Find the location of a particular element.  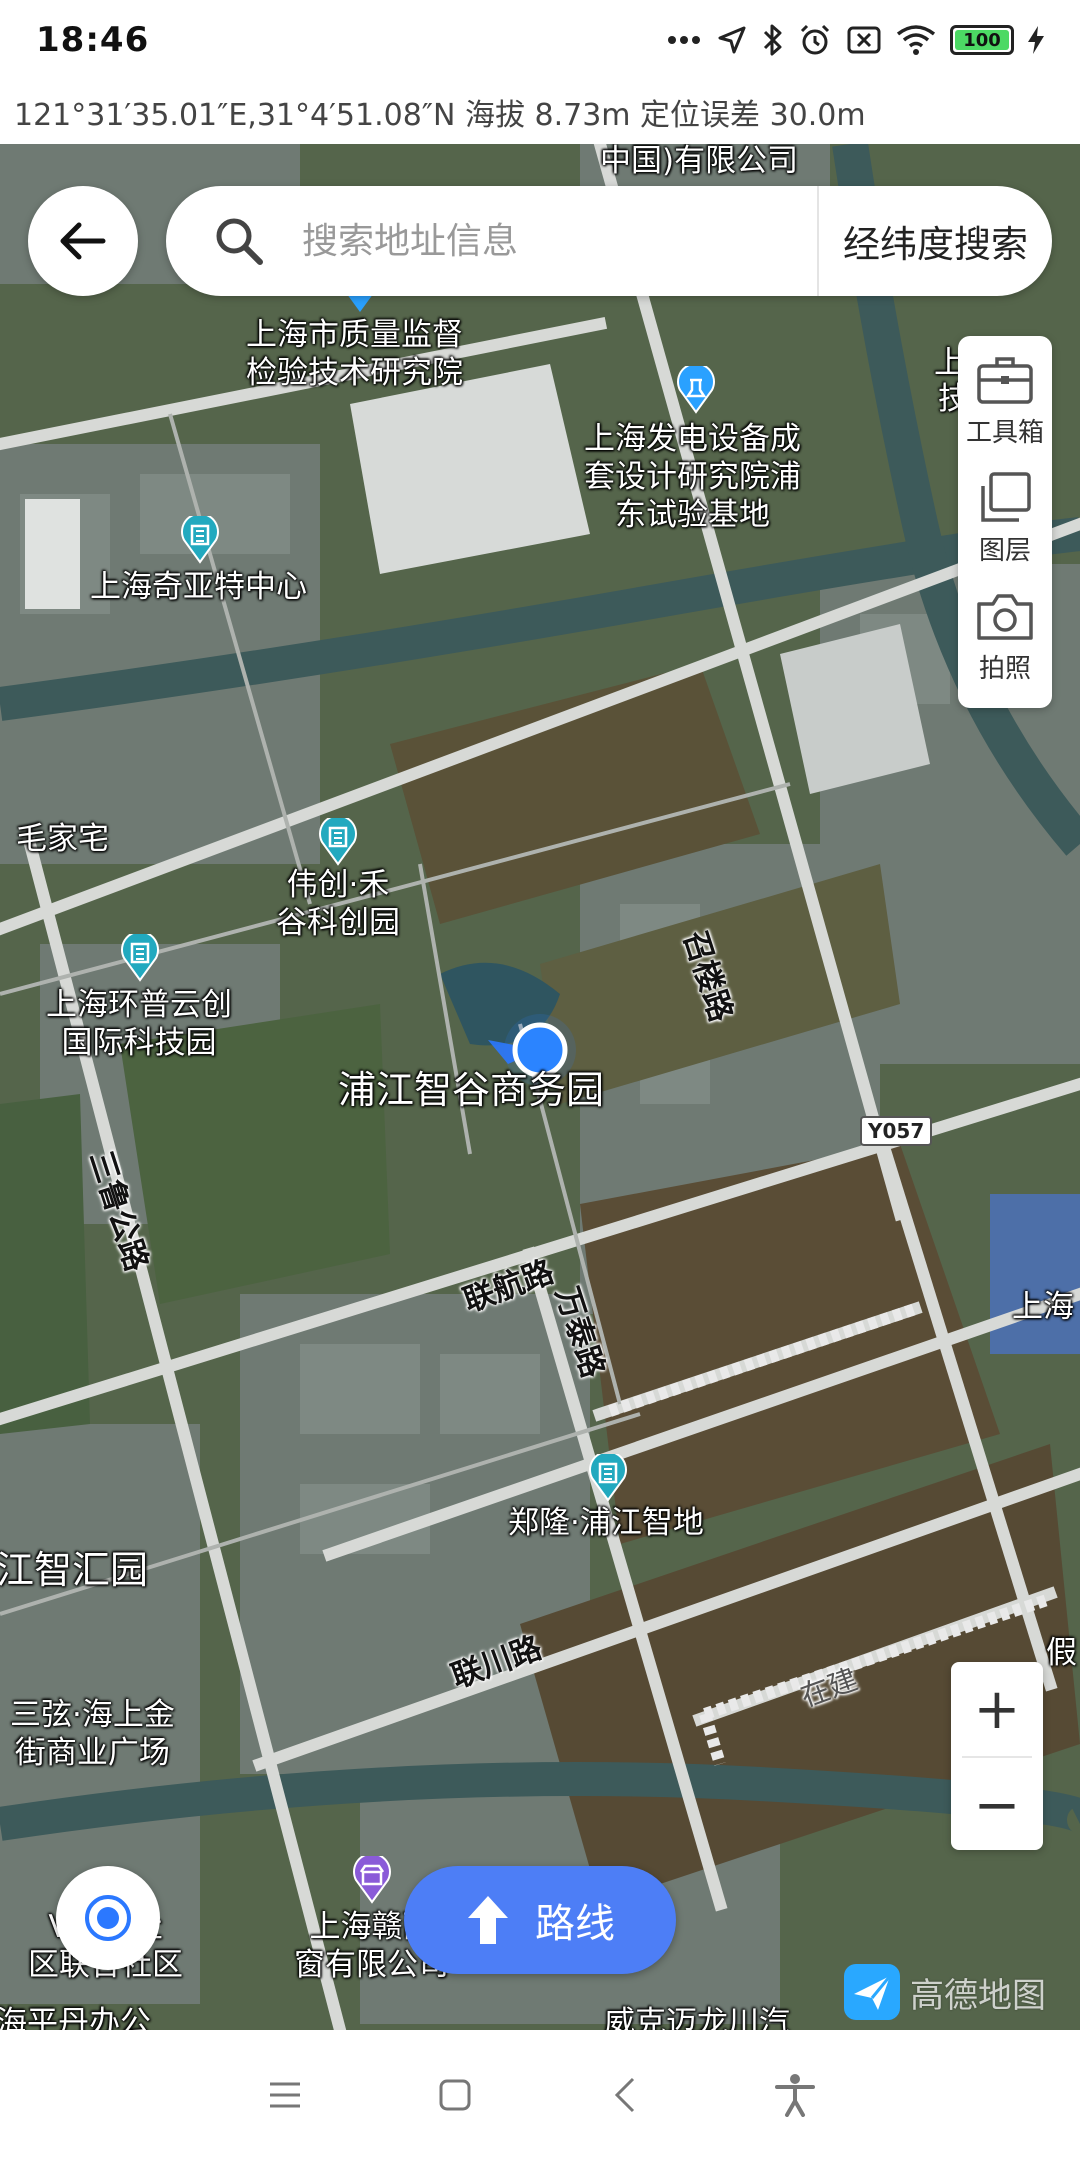

layers-icon is located at coordinates (1006, 497).